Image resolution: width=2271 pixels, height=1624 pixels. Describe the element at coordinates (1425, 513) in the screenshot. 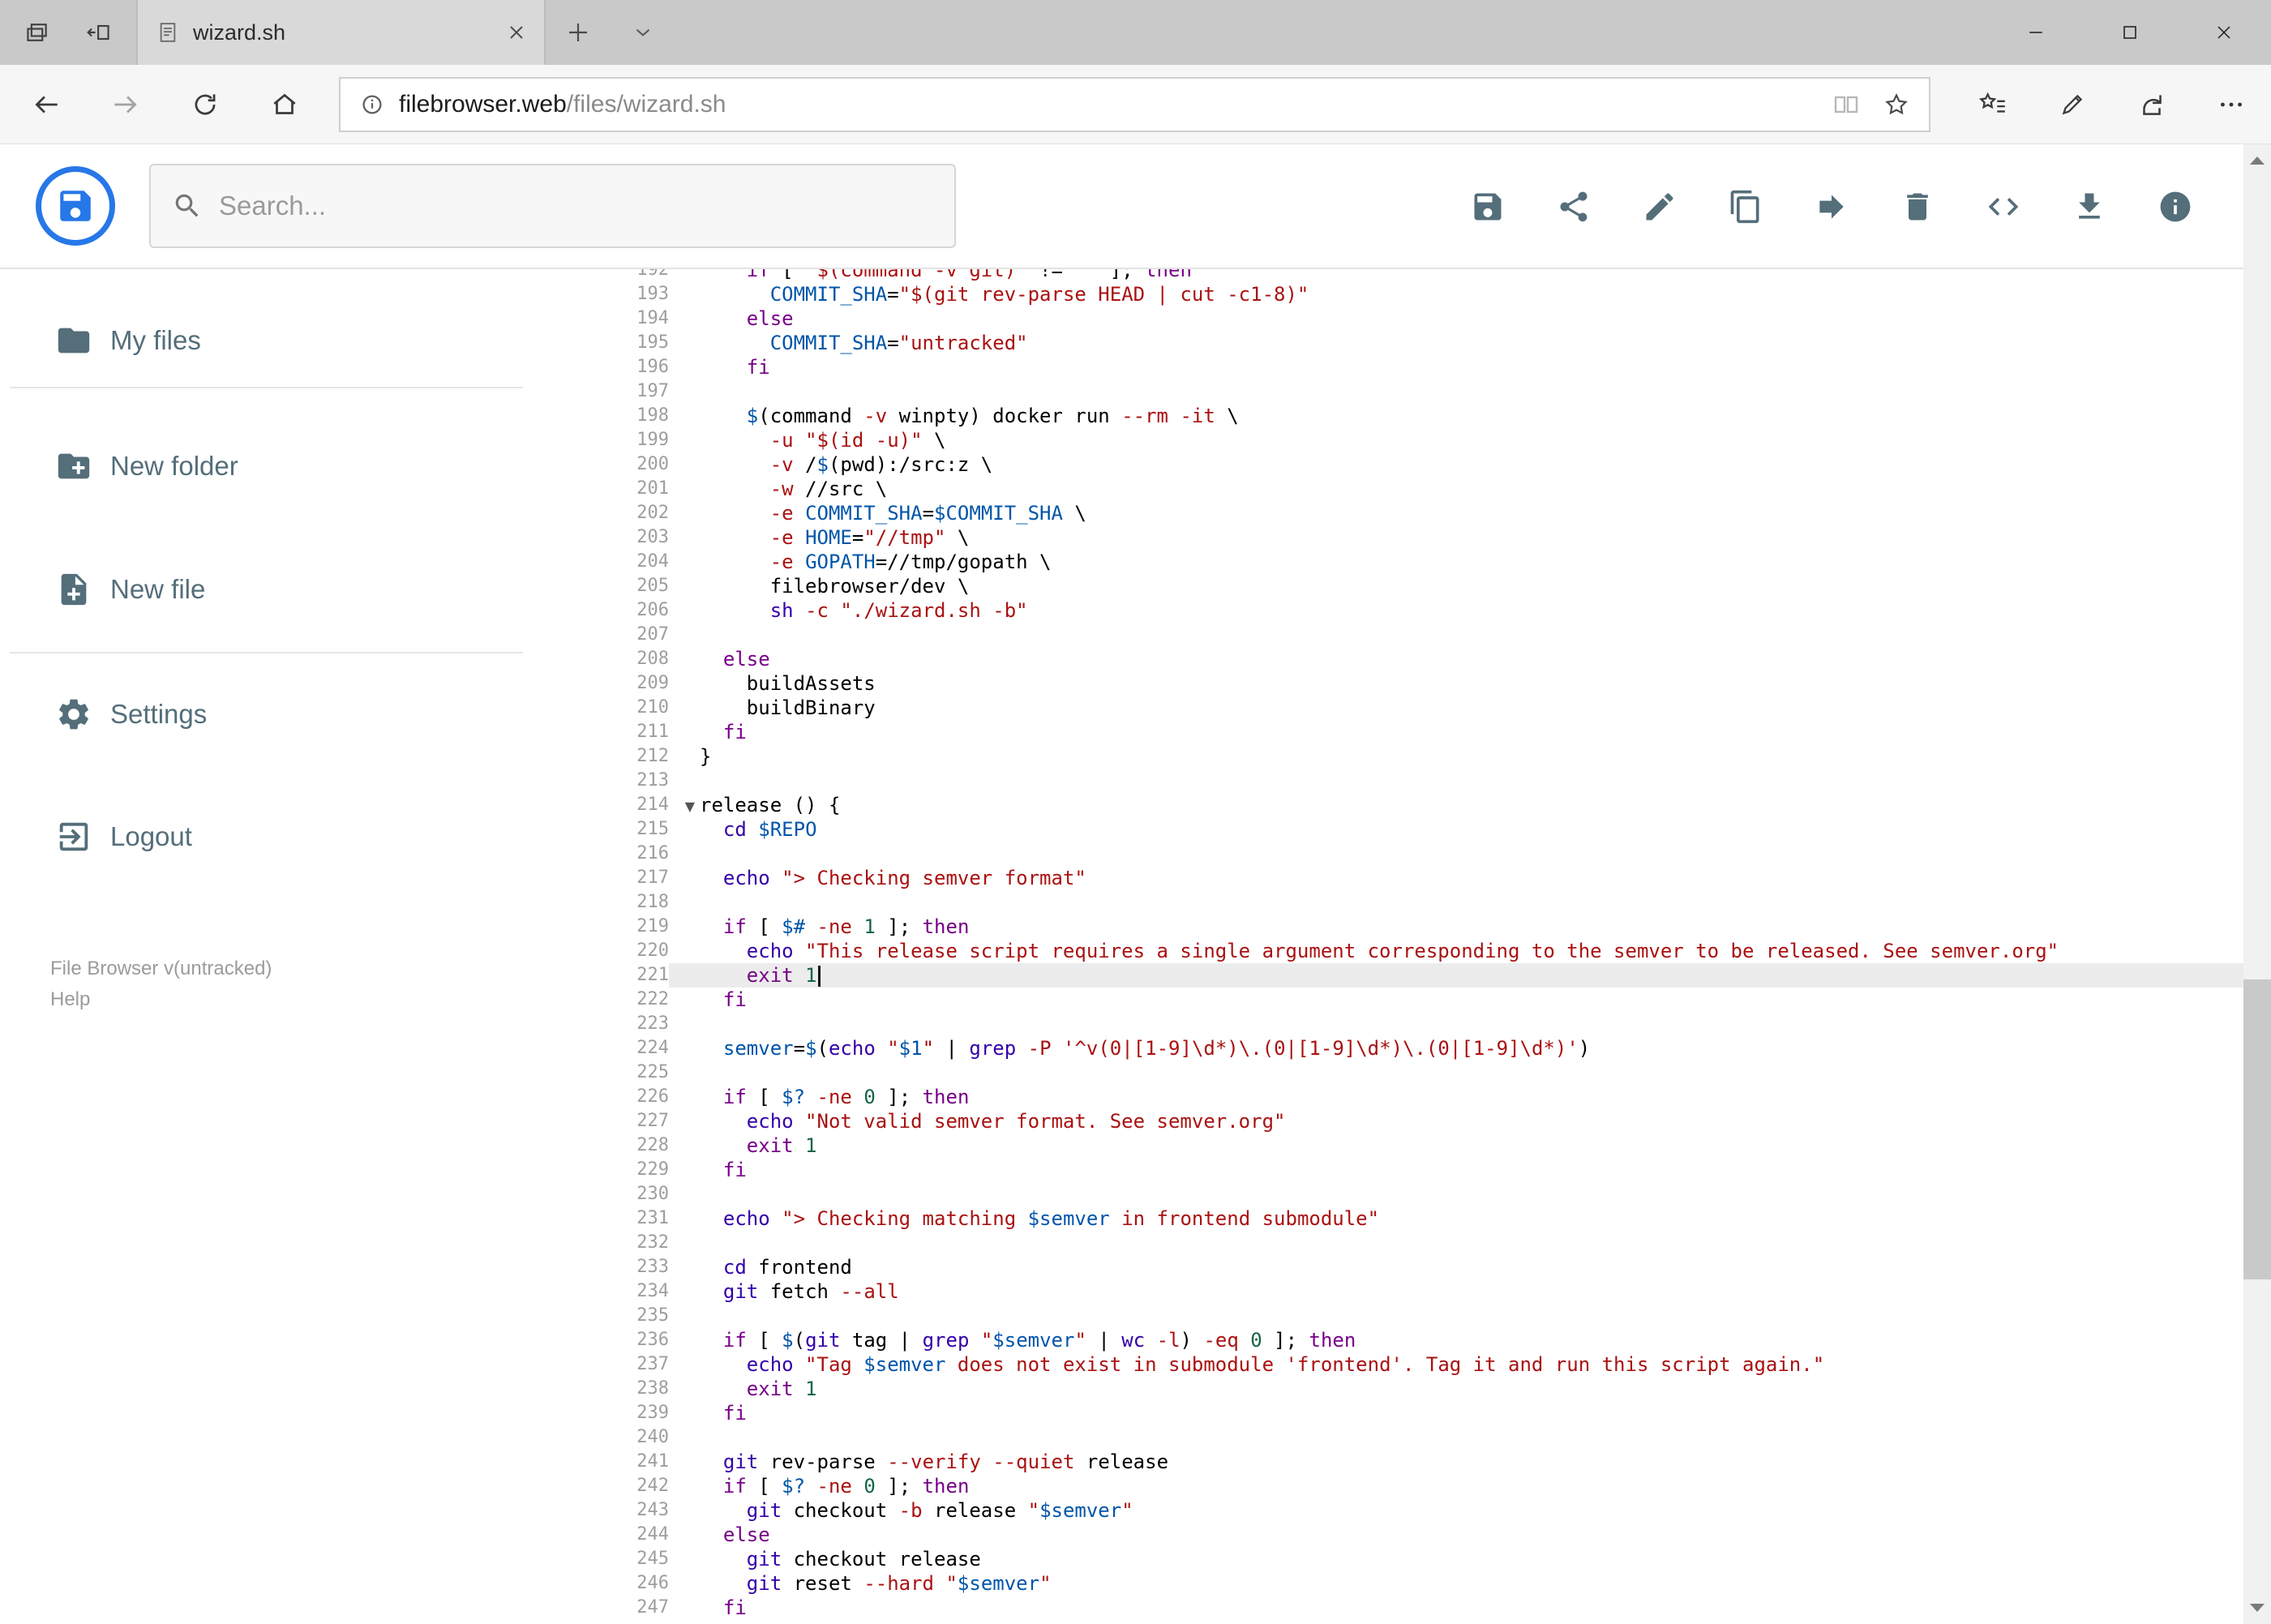

I see `code-line: 202 -e COMMIT_SHA=$COMMIT_SHA \` at that location.